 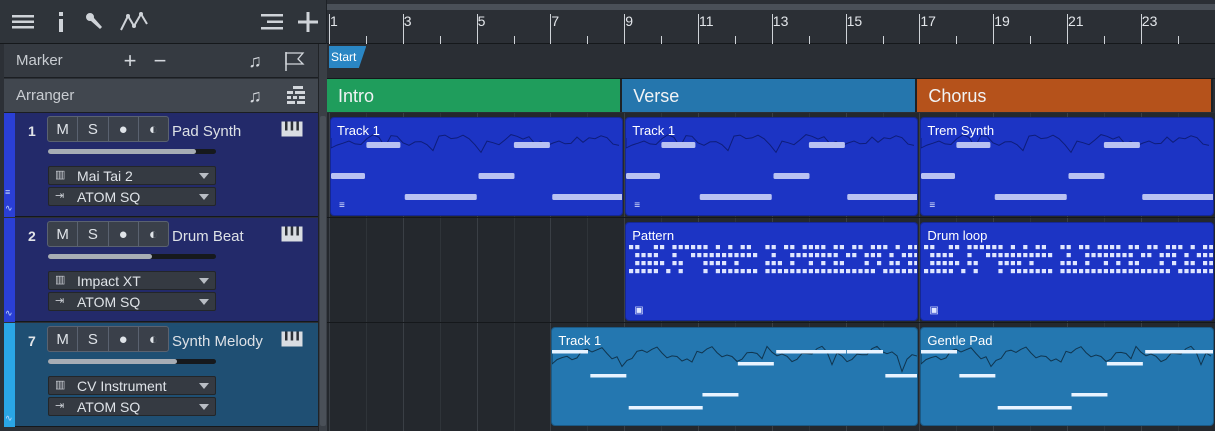 I want to click on flag-icon, so click(x=294, y=61).